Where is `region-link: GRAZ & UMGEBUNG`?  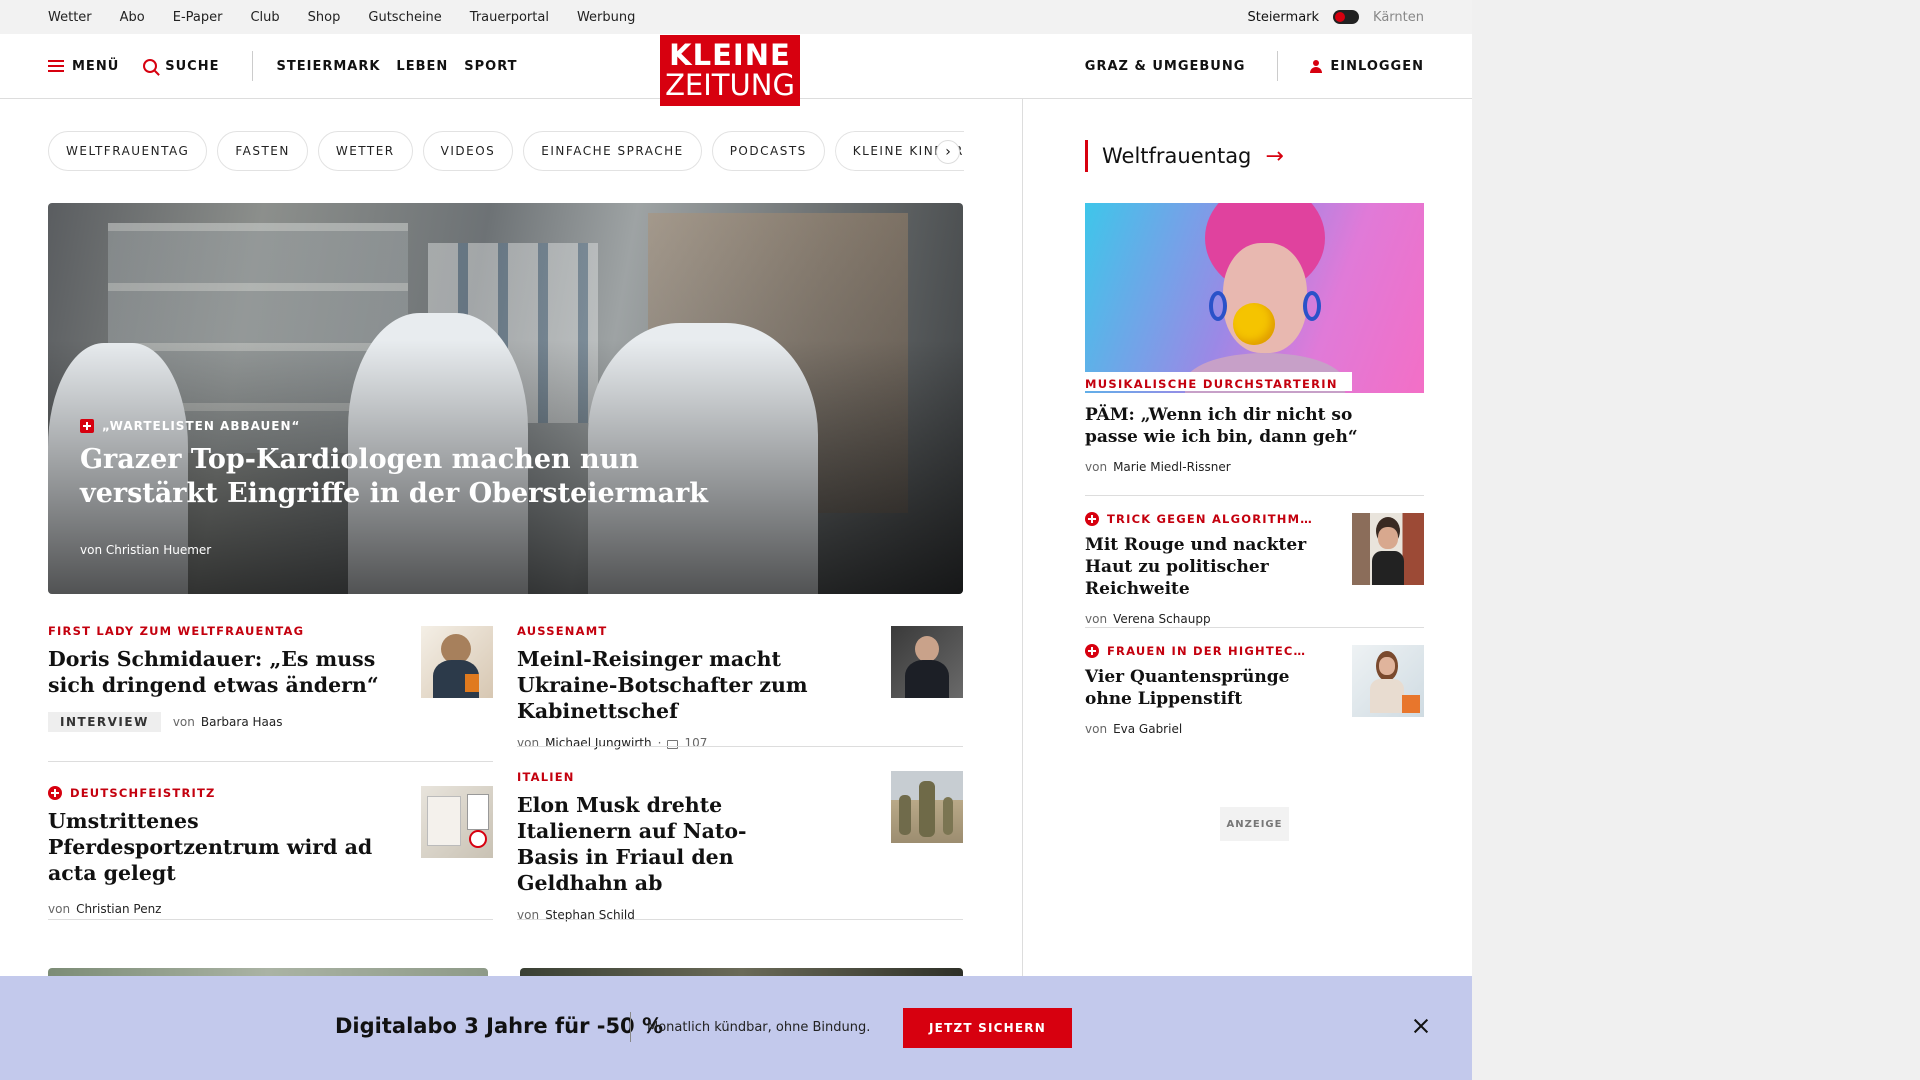
region-link: GRAZ & UMGEBUNG is located at coordinates (1165, 66).